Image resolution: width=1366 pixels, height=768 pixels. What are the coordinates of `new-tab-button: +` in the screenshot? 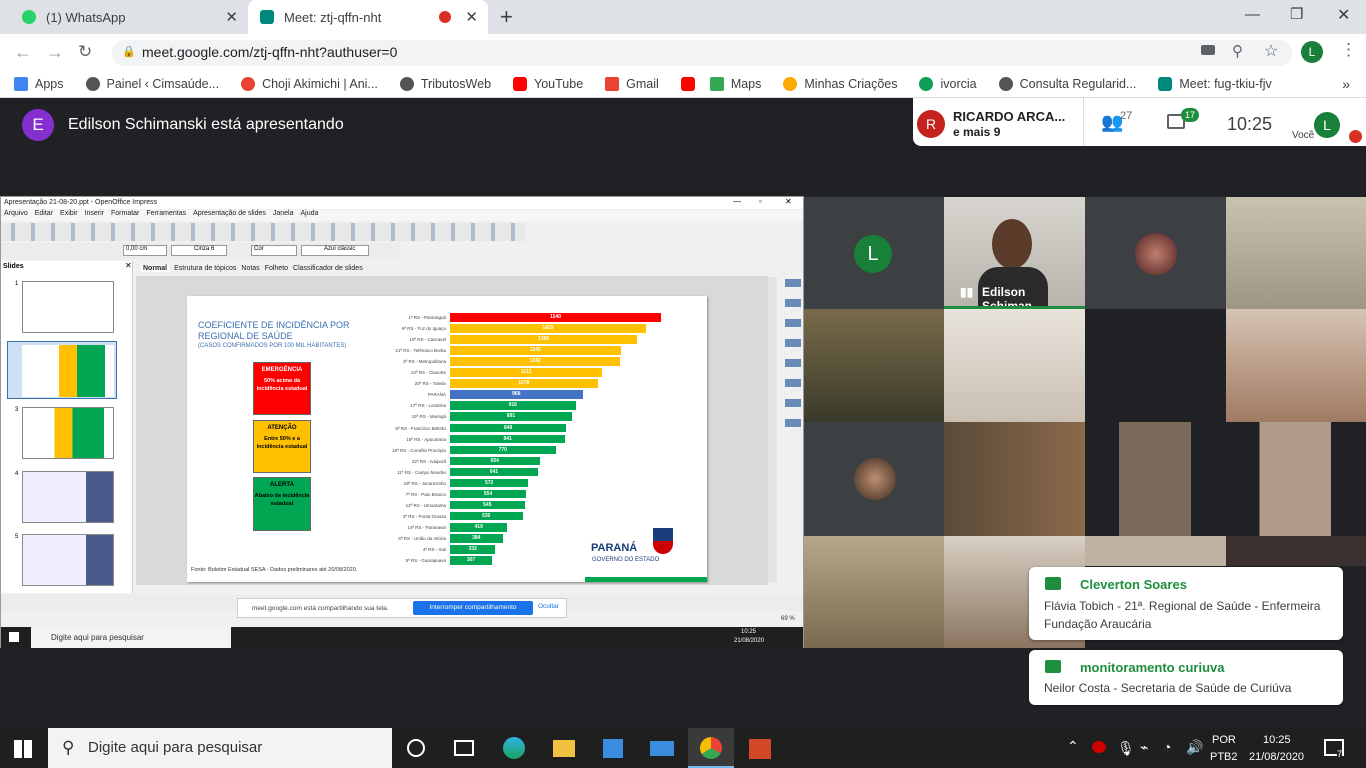 It's located at (506, 17).